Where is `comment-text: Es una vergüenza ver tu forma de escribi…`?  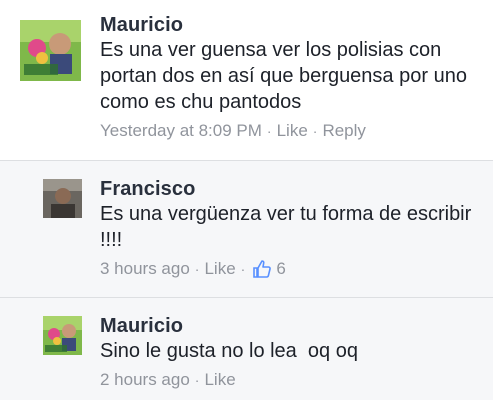 comment-text: Es una vergüenza ver tu forma de escribi… is located at coordinates (288, 227).